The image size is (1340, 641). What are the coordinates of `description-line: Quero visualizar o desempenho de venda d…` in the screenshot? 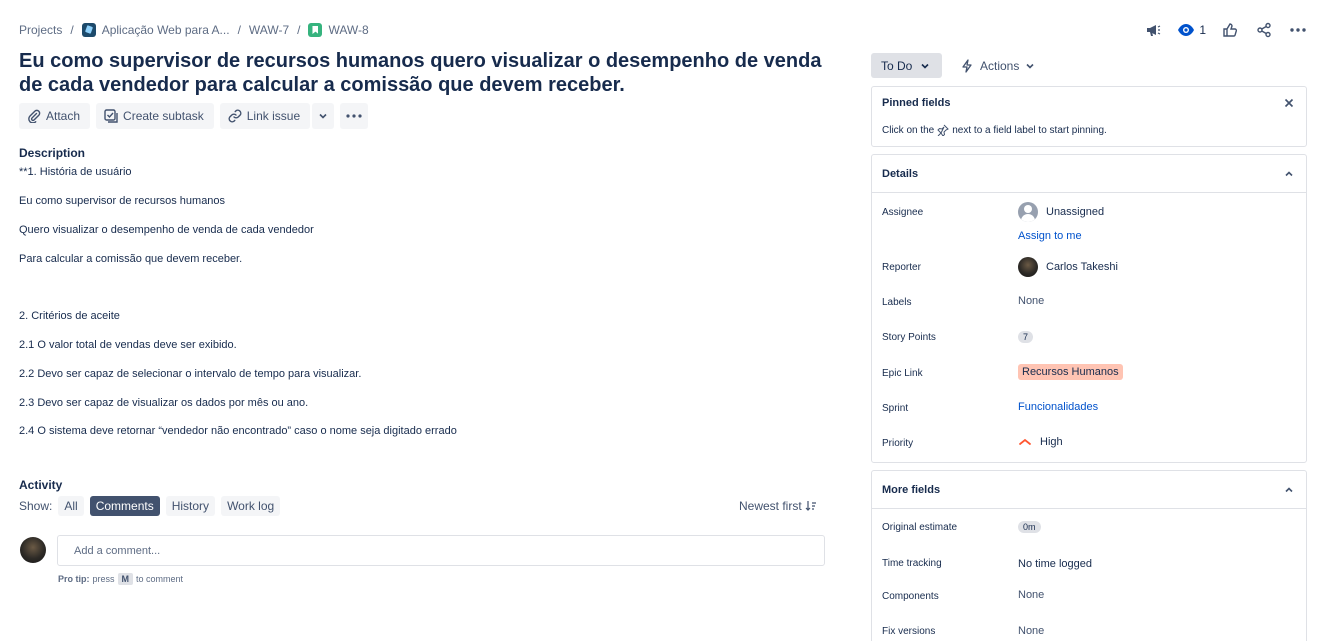 It's located at (166, 230).